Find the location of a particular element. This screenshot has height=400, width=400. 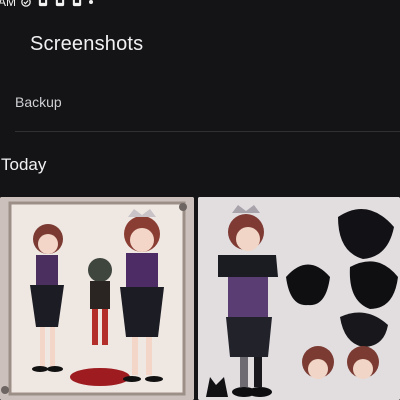

section-heading-today: Today is located at coordinates (24, 164).